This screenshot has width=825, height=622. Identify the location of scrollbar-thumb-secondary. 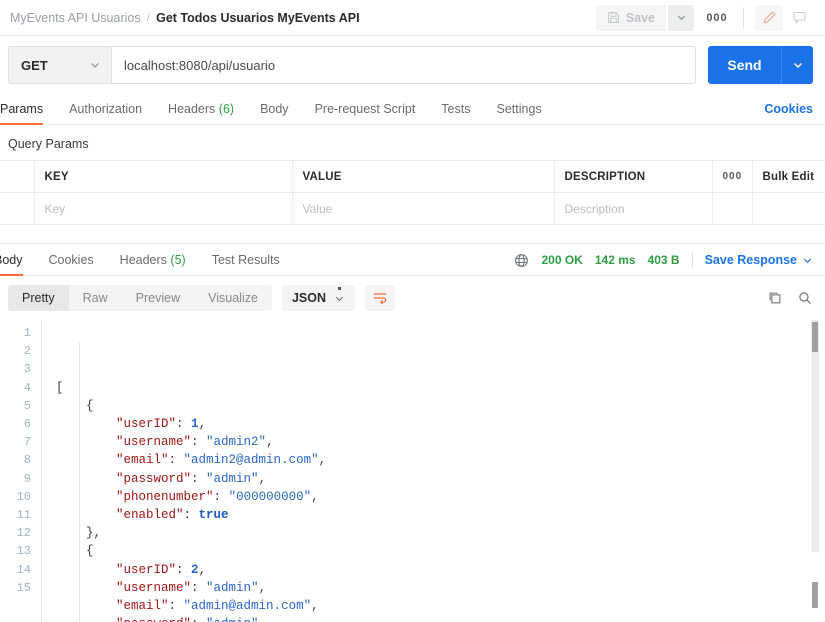
(815, 595).